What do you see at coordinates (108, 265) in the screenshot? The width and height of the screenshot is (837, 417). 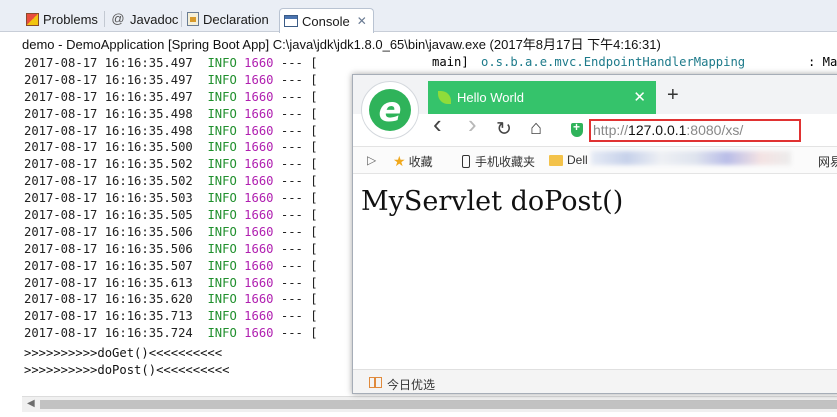 I see `log-time: 2017-08-17 16:16:35.507` at bounding box center [108, 265].